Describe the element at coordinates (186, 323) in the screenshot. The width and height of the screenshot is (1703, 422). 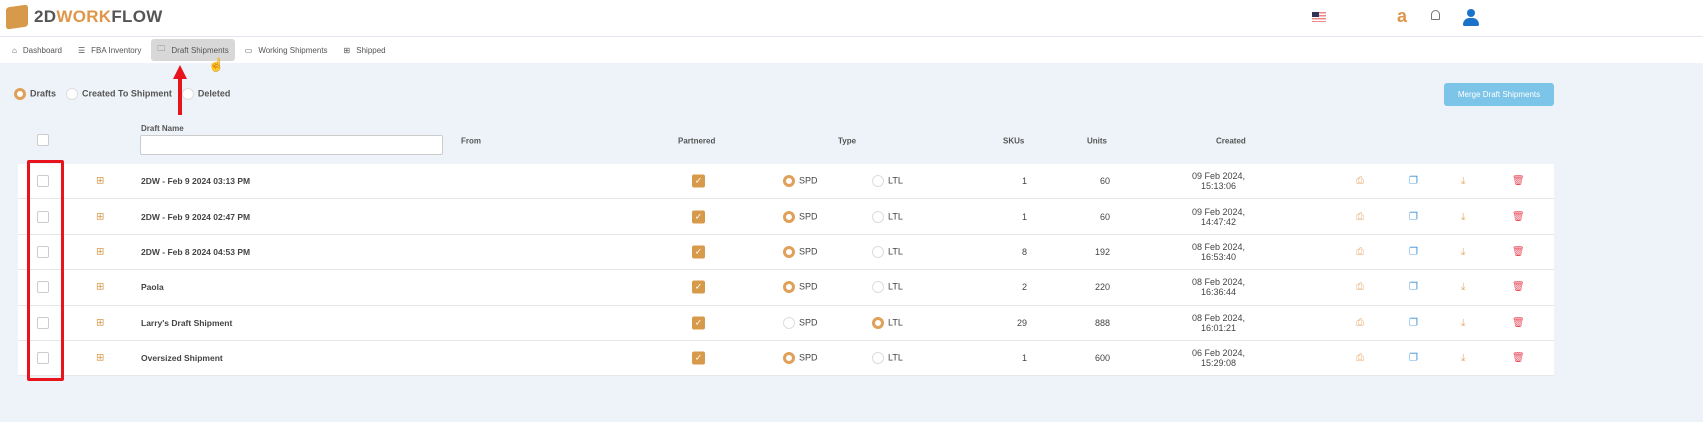
I see `draft-name: Larry's Draft Shipment` at that location.